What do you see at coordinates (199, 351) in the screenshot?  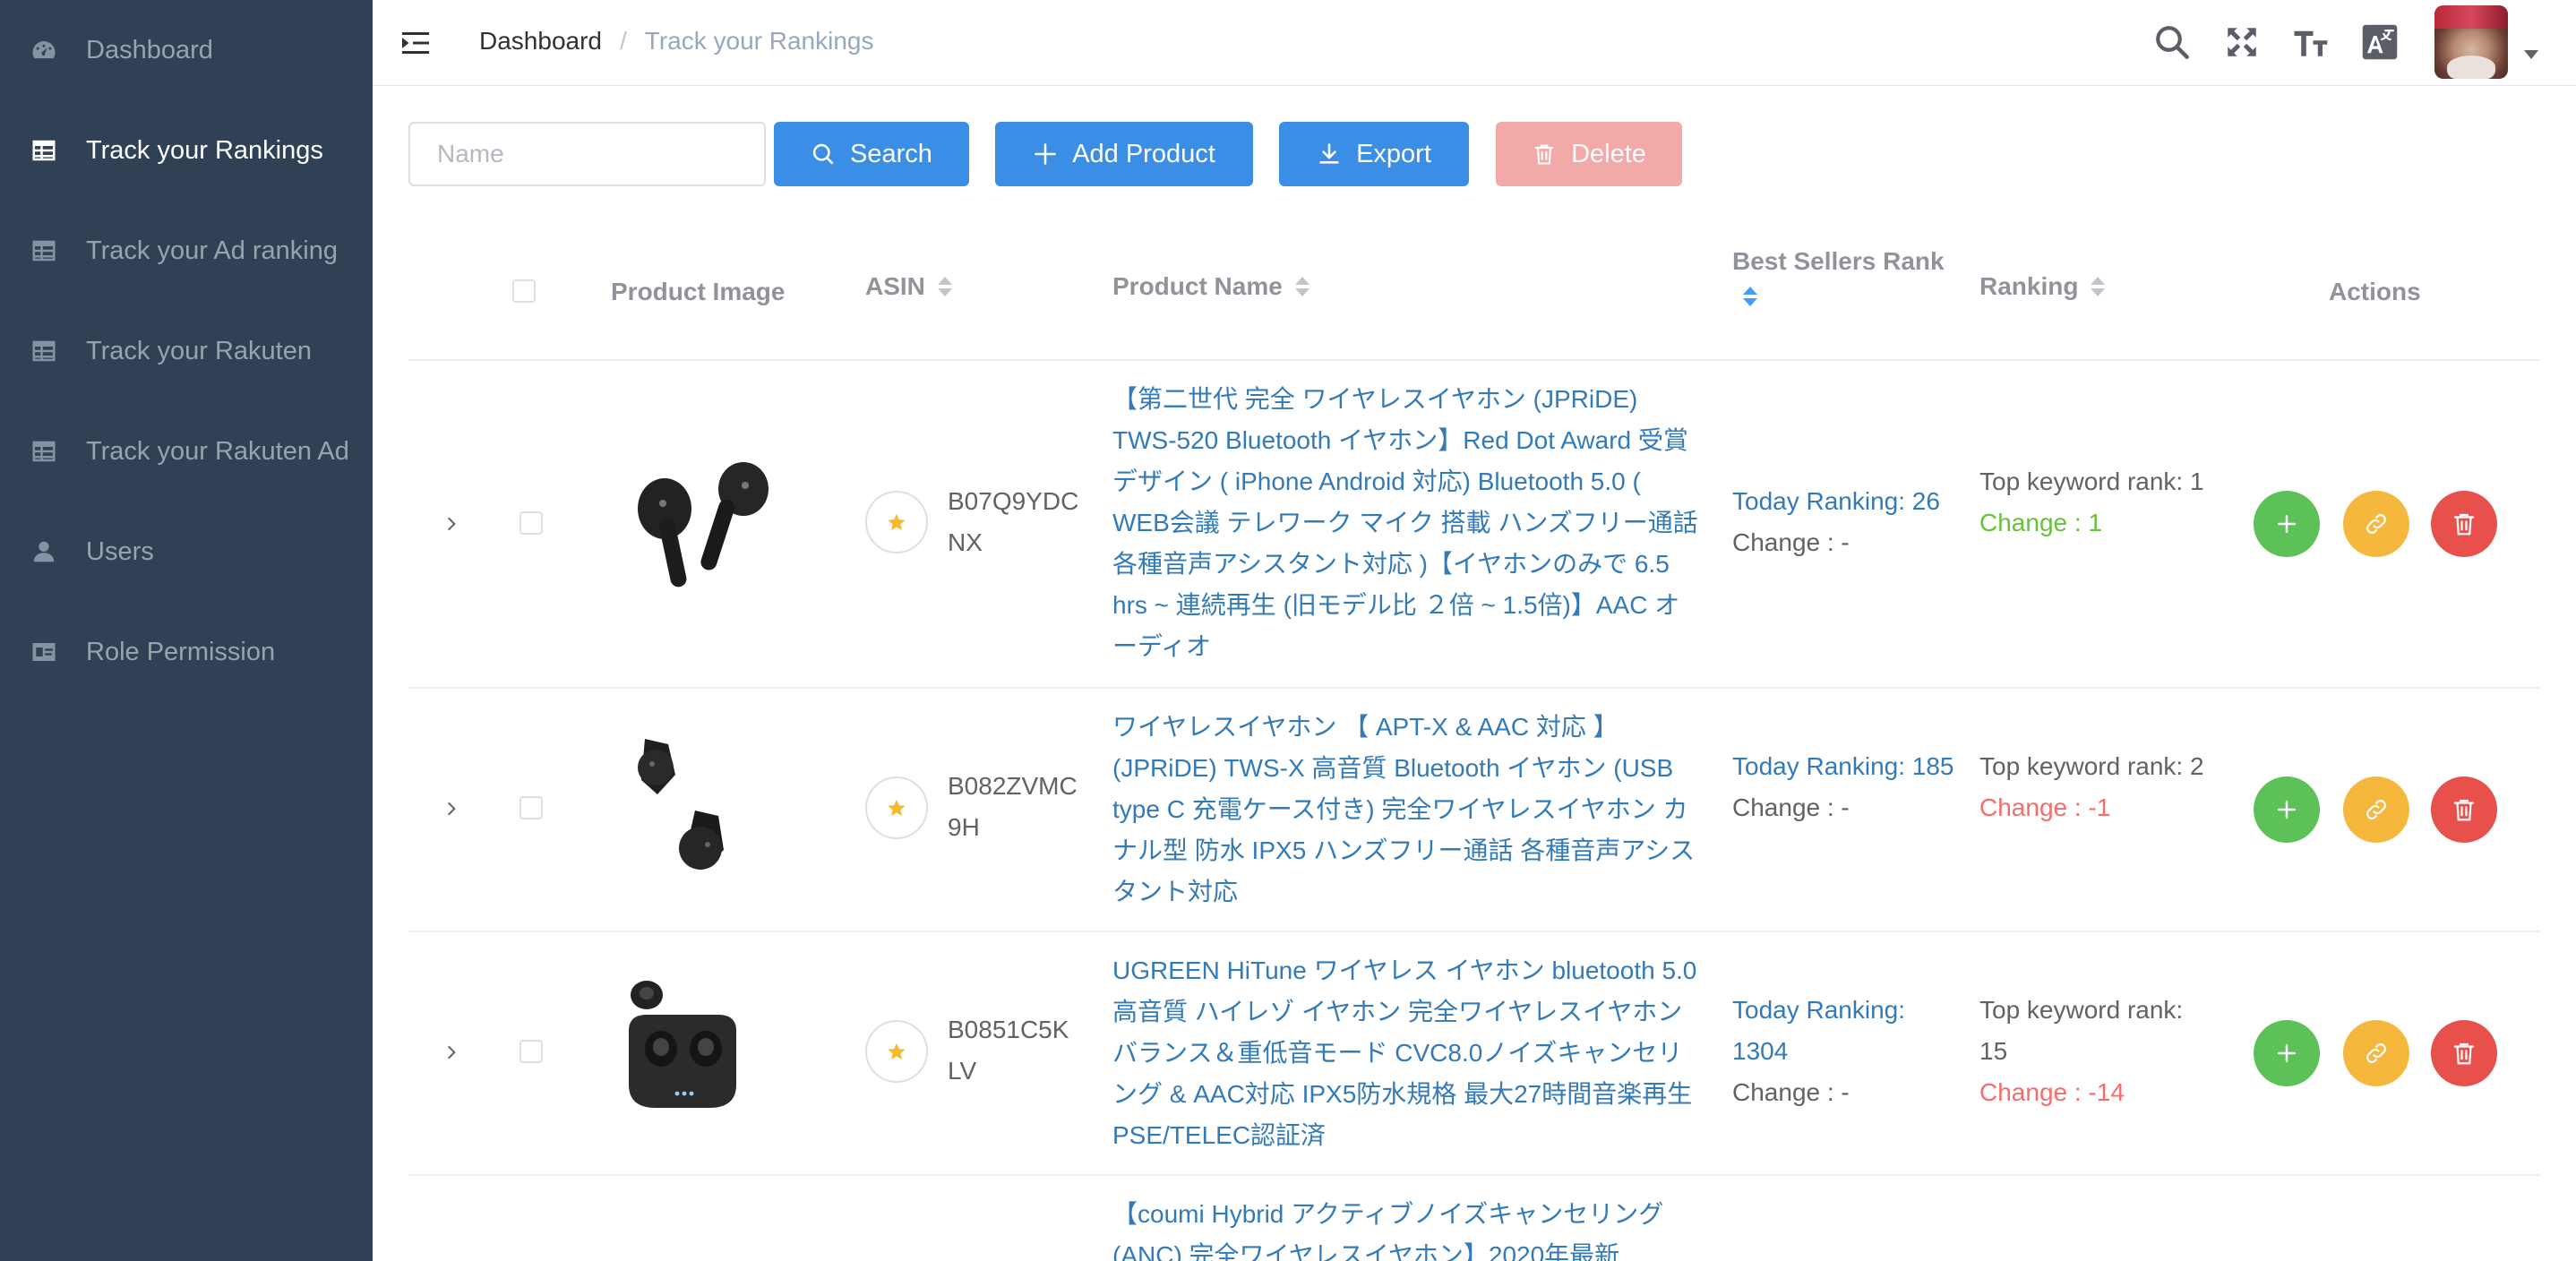 I see `sidebar-item-label: Track your Rakuten` at bounding box center [199, 351].